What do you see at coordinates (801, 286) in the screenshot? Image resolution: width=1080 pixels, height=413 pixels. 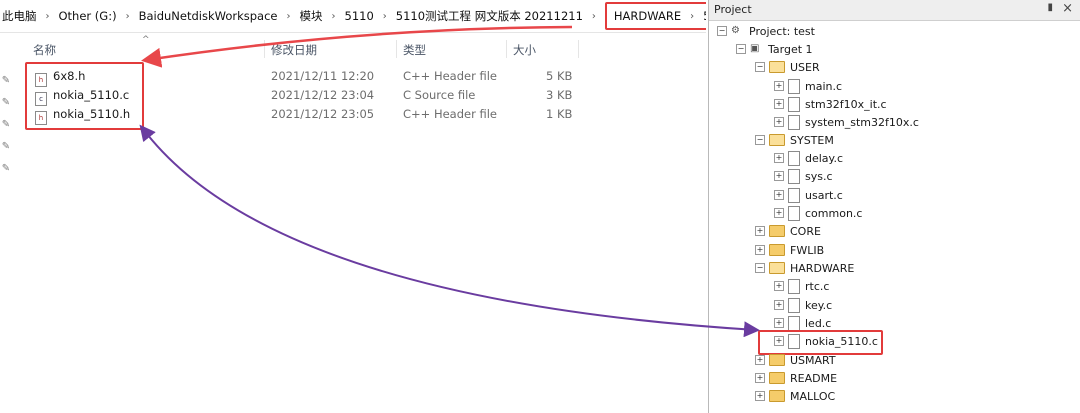 I see `tree-file: + rtc.c` at bounding box center [801, 286].